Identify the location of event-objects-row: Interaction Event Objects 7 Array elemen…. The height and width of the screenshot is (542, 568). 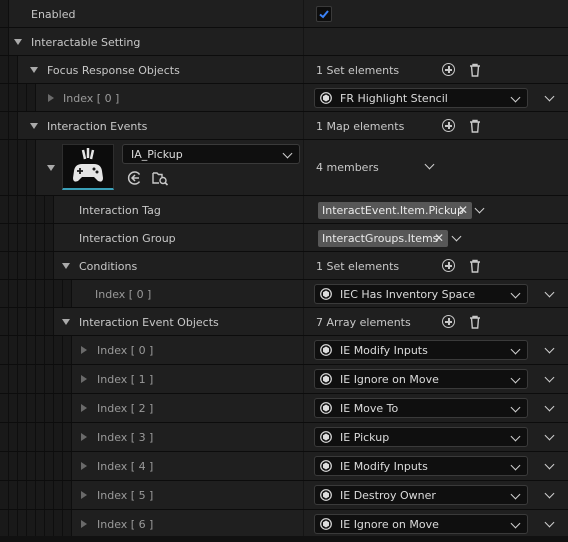
(284, 322).